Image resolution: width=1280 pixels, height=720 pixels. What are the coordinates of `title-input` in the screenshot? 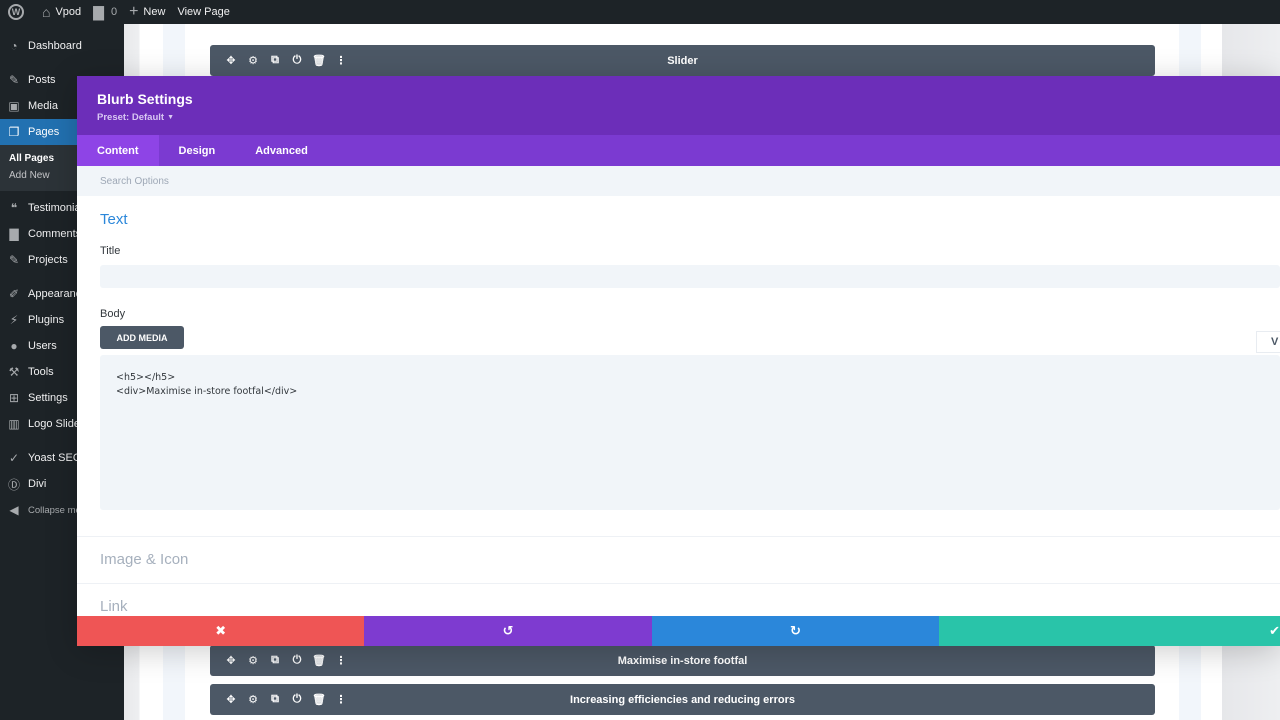 It's located at (690, 276).